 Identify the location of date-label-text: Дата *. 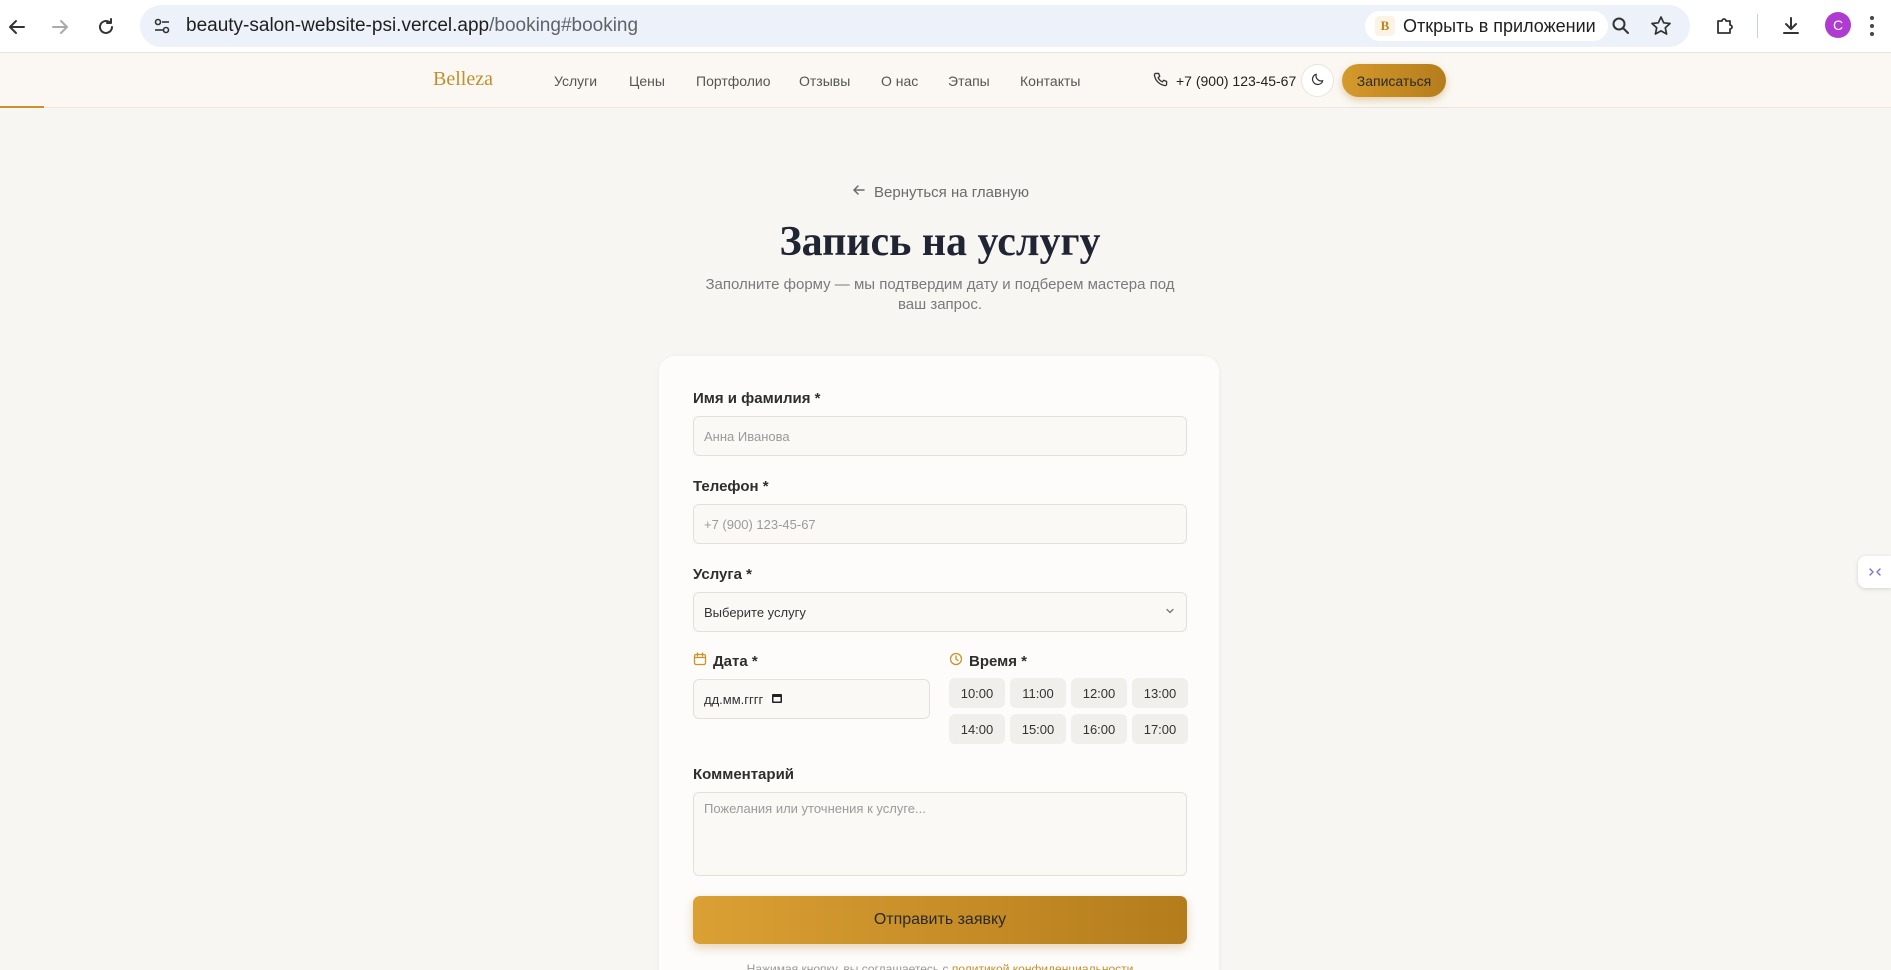
(735, 661).